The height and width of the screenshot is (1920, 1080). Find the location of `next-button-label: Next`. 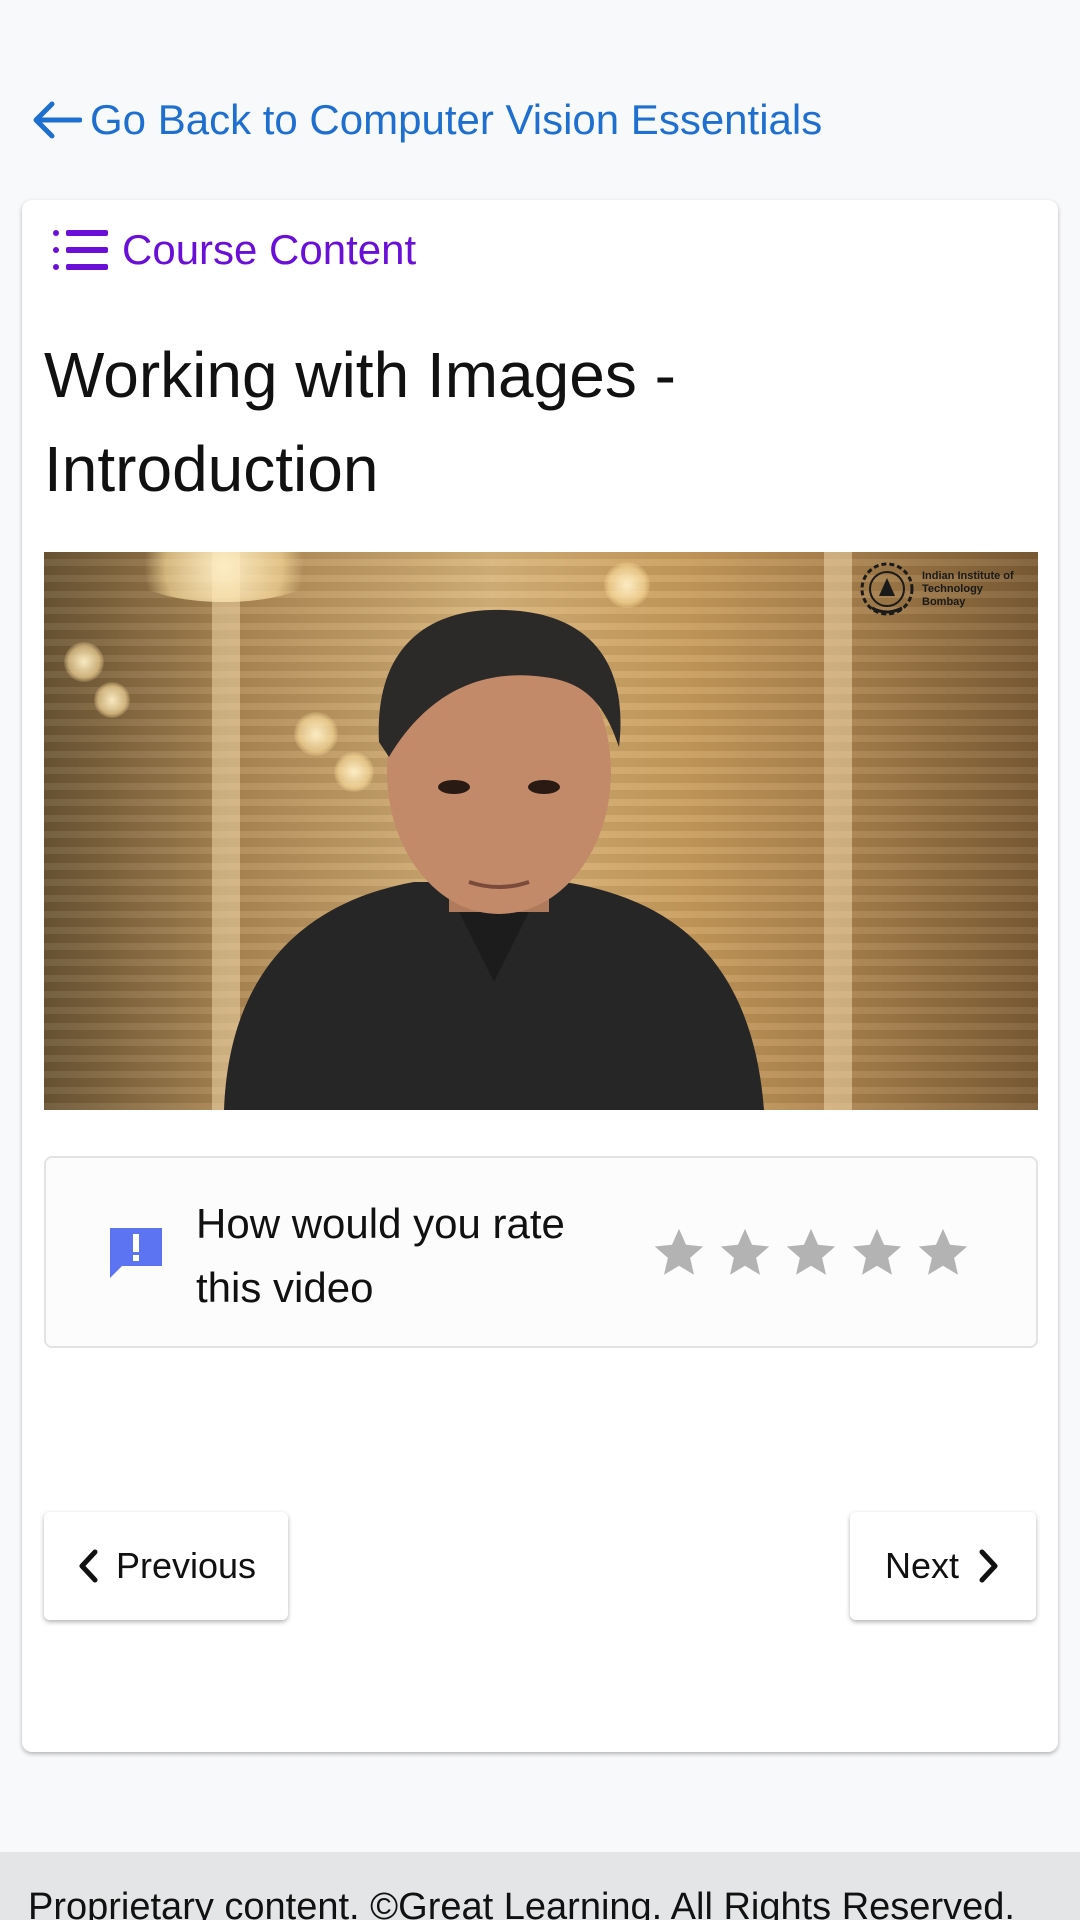

next-button-label: Next is located at coordinates (922, 1565).